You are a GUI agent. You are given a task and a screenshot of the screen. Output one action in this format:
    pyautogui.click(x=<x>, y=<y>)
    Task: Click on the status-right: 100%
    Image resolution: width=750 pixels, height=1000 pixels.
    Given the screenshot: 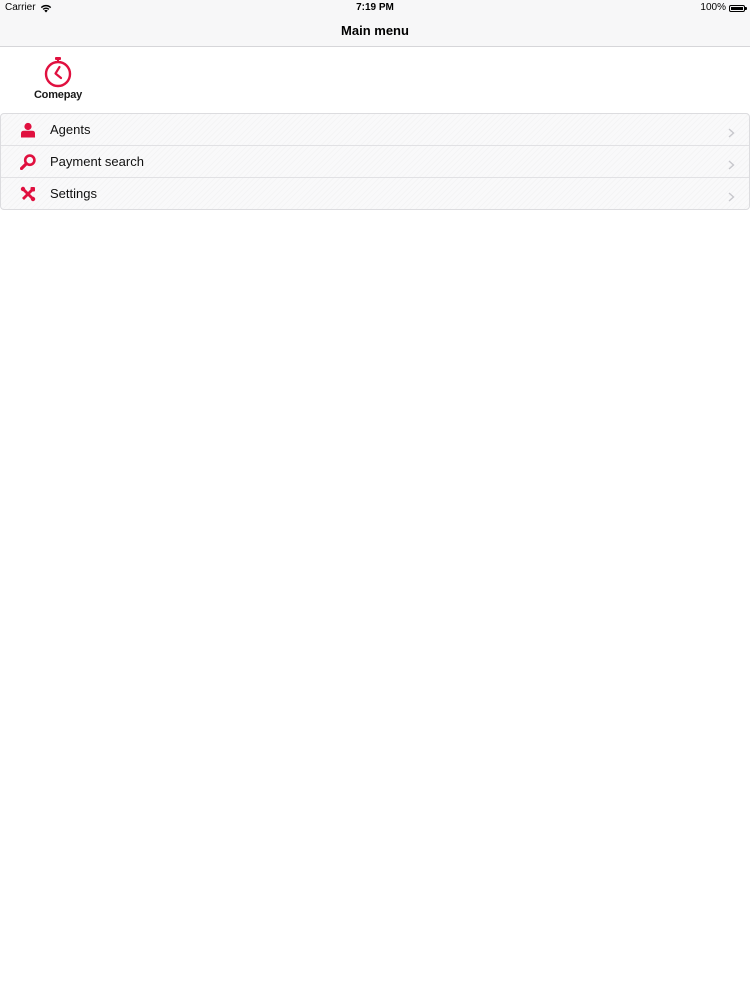 What is the action you would take?
    pyautogui.click(x=723, y=8)
    